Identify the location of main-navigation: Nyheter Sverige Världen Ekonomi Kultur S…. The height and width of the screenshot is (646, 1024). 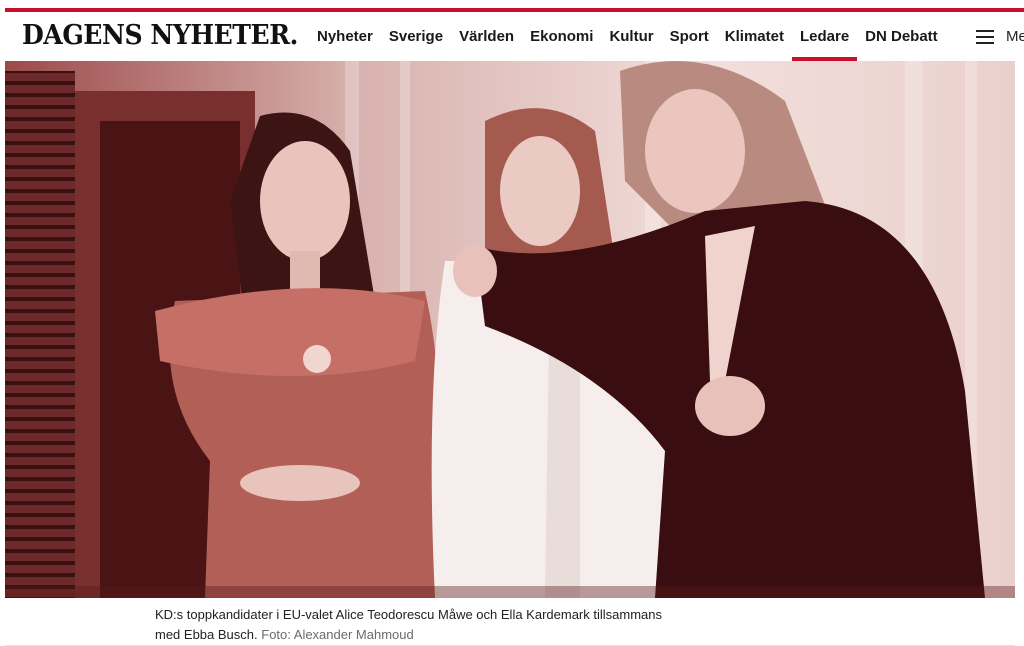
(627, 36).